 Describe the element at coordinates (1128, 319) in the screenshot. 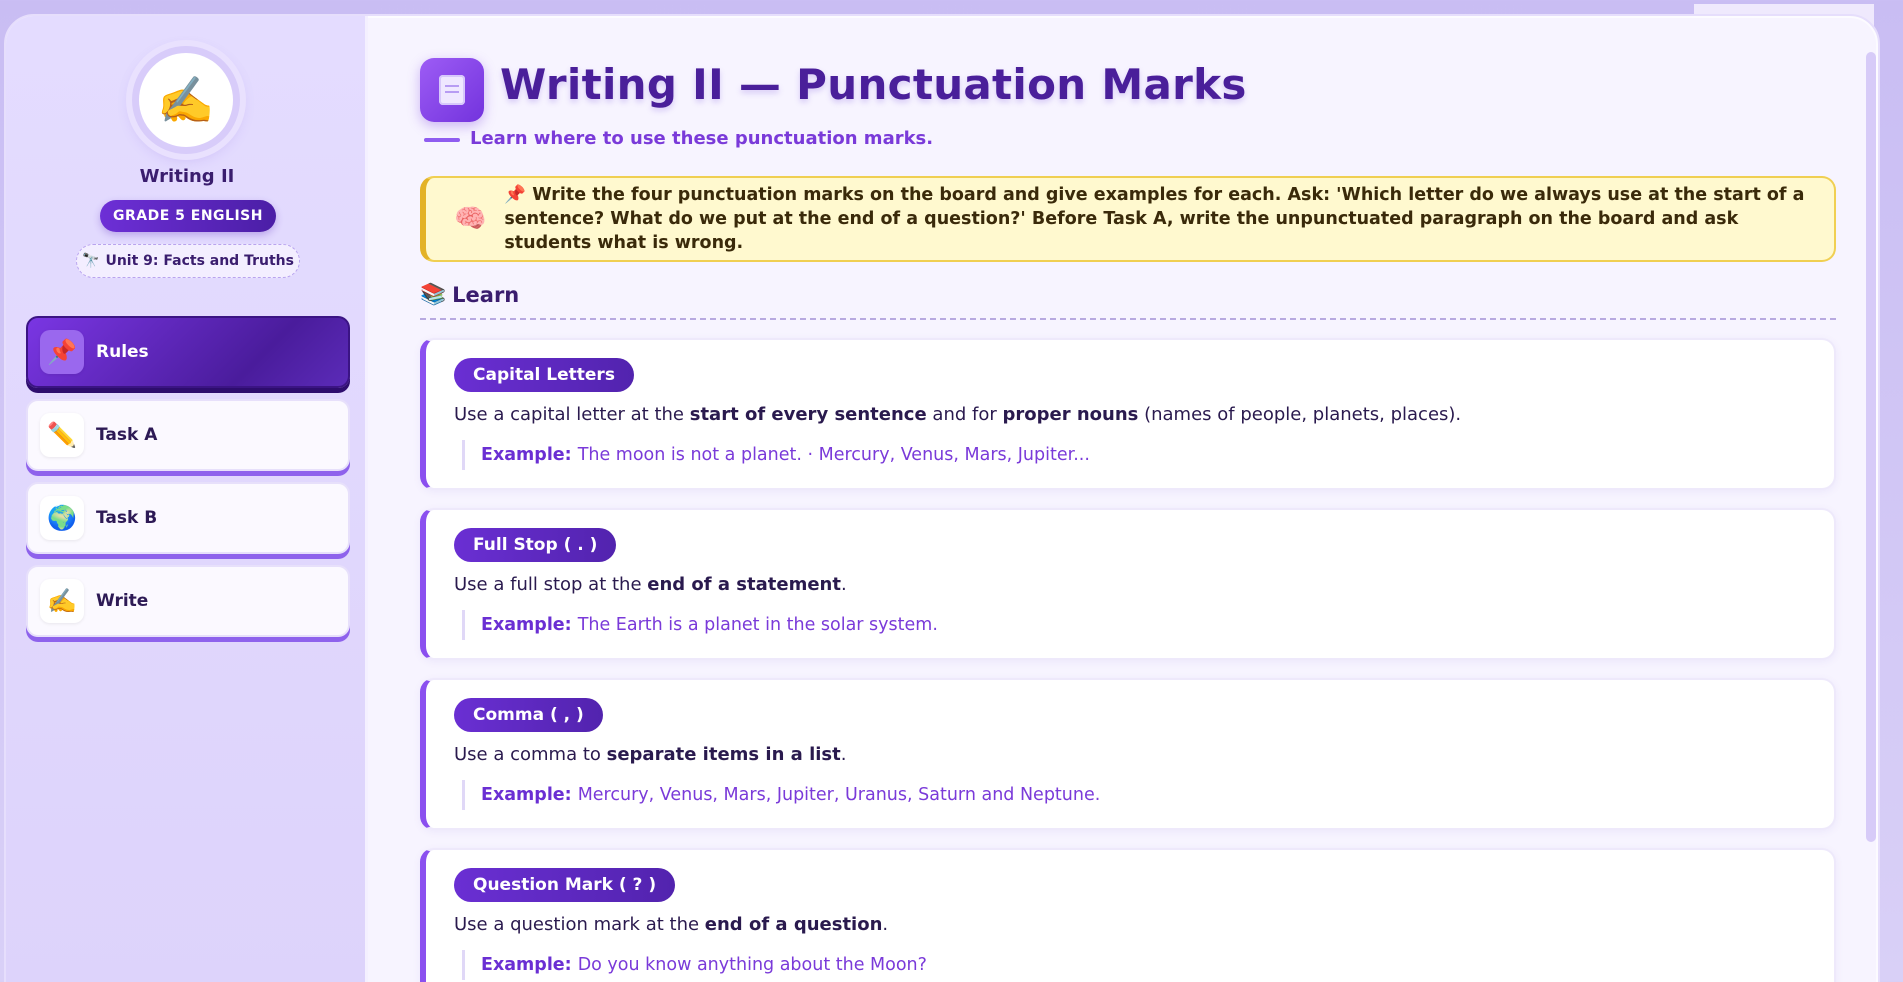

I see `section-divider` at that location.